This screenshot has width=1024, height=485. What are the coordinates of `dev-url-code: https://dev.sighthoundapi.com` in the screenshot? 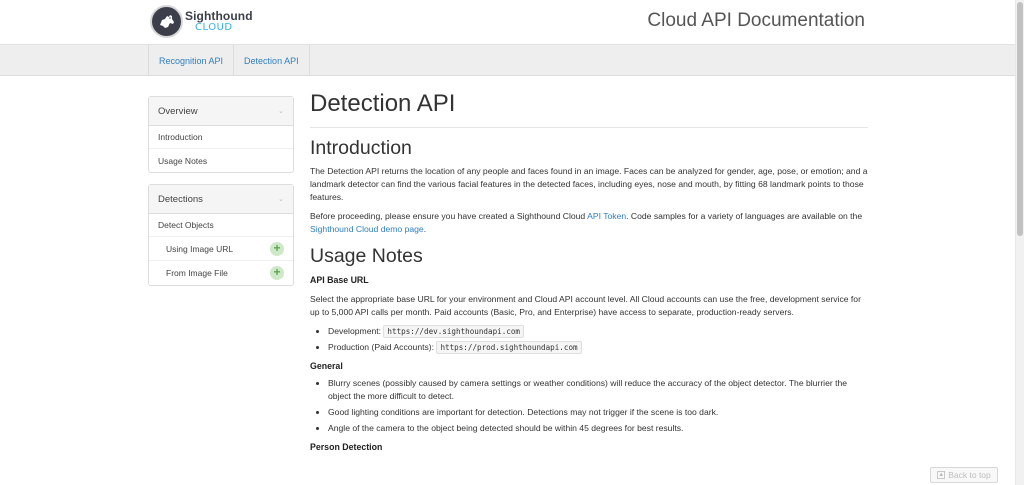 It's located at (454, 332).